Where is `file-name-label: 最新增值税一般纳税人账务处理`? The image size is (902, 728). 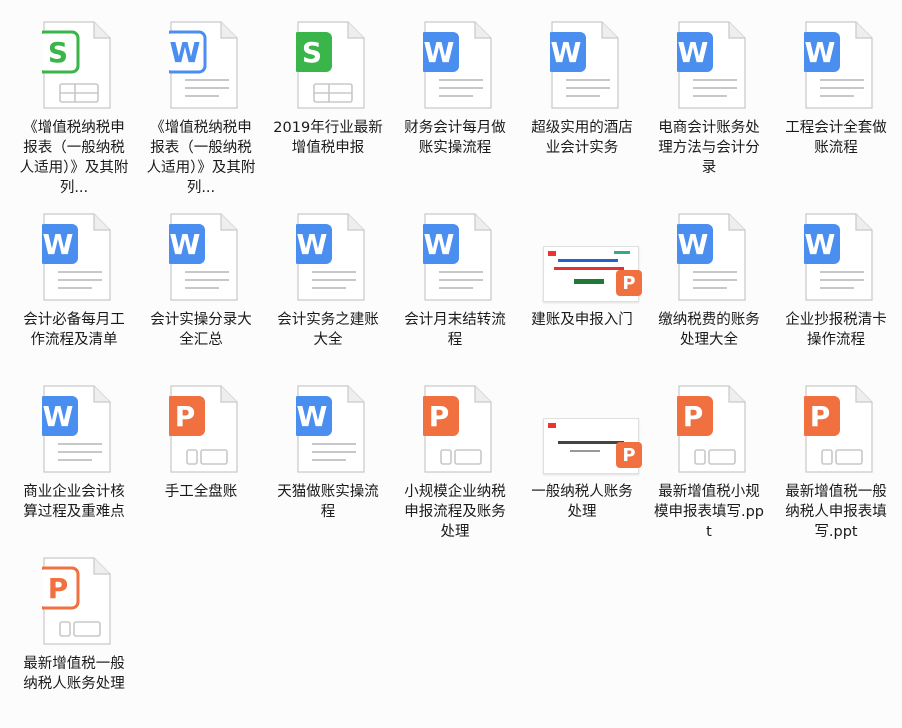
file-name-label: 最新增值税一般纳税人账务处理 is located at coordinates (74, 674).